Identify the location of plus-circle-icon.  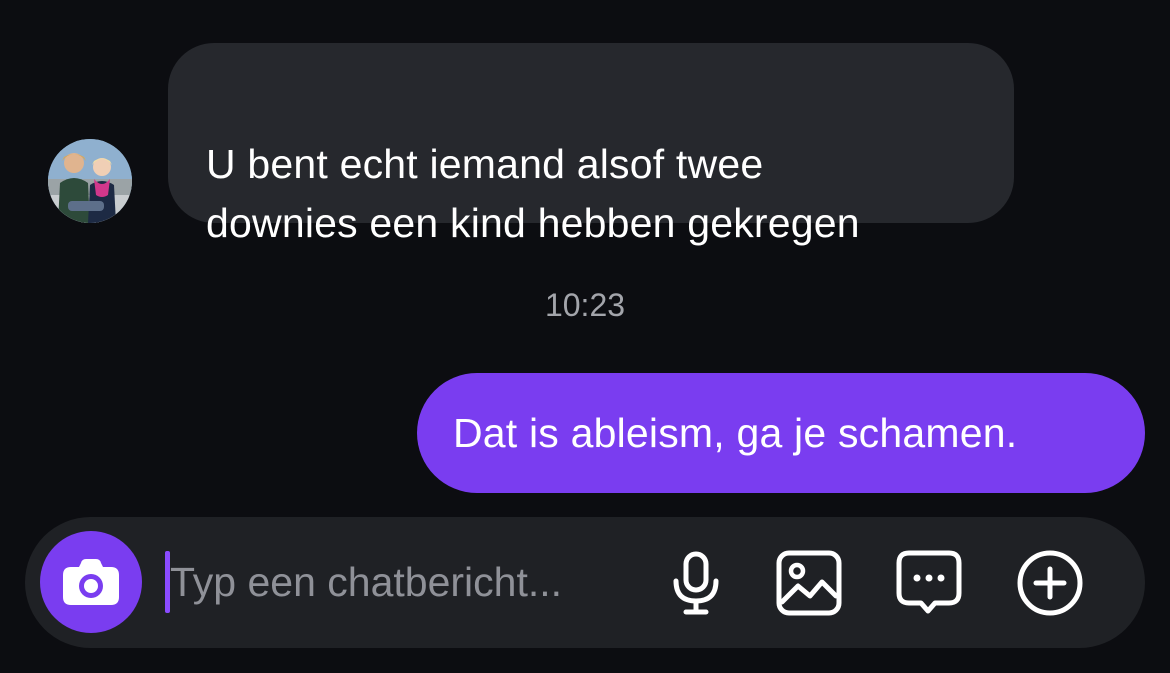
(1050, 583).